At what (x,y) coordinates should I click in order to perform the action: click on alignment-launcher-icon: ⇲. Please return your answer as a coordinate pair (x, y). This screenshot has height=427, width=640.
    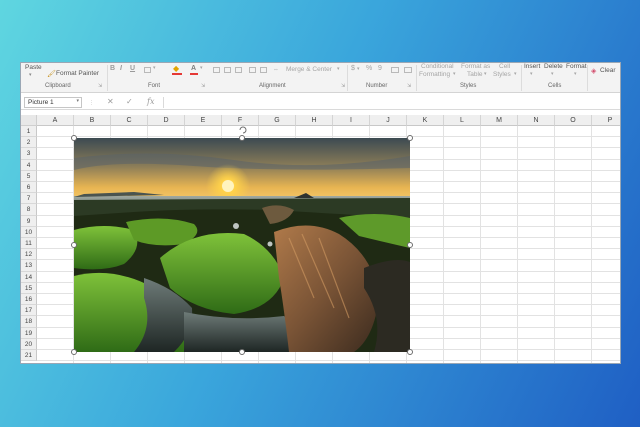
    Looking at the image, I should click on (343, 86).